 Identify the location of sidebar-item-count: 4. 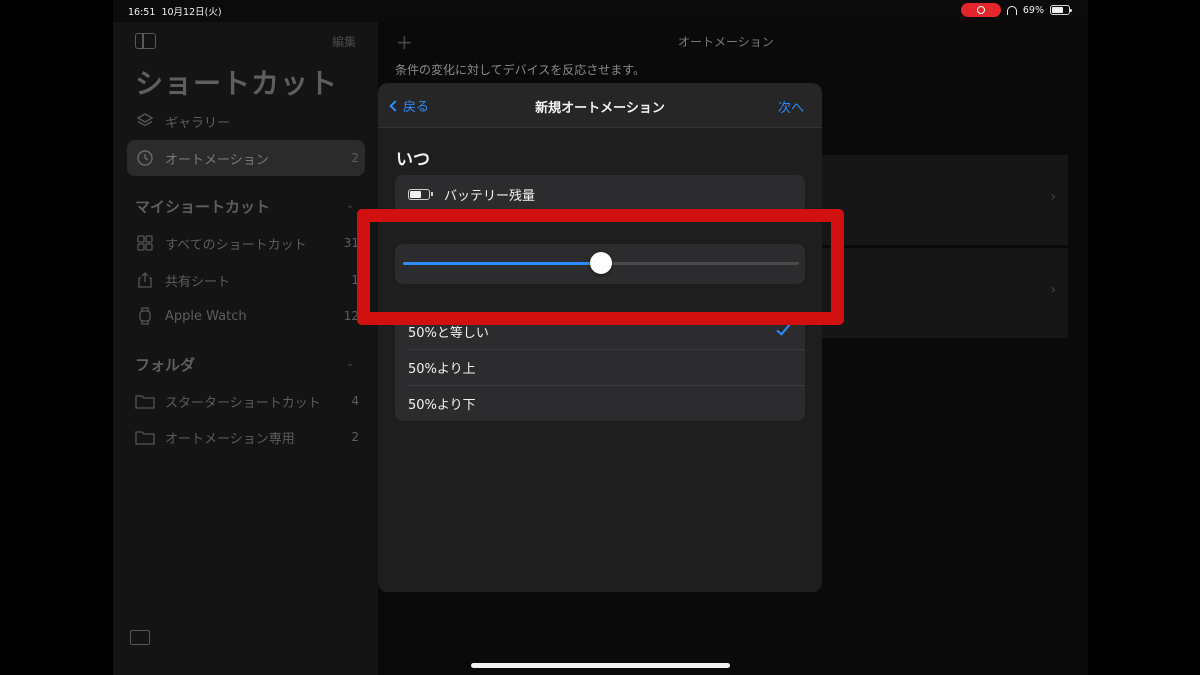
(355, 401).